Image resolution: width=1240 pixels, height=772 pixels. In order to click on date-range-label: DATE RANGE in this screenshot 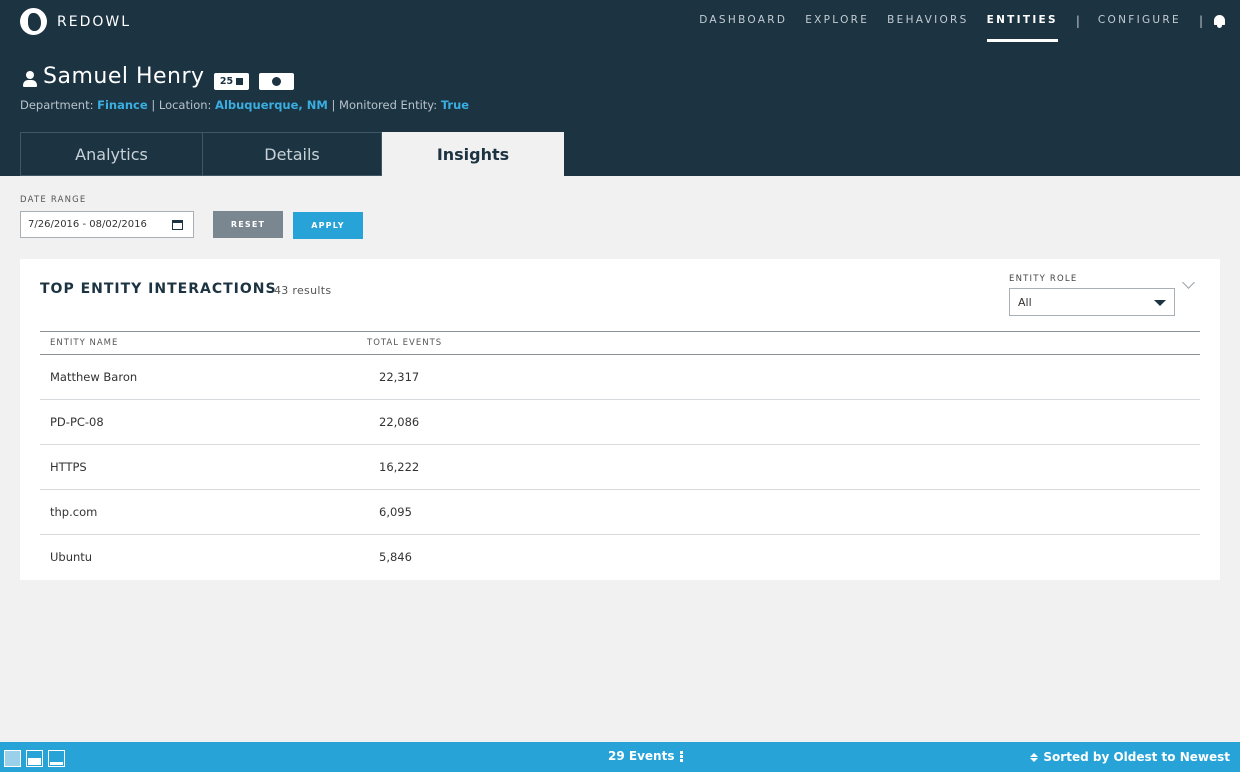, I will do `click(53, 200)`.